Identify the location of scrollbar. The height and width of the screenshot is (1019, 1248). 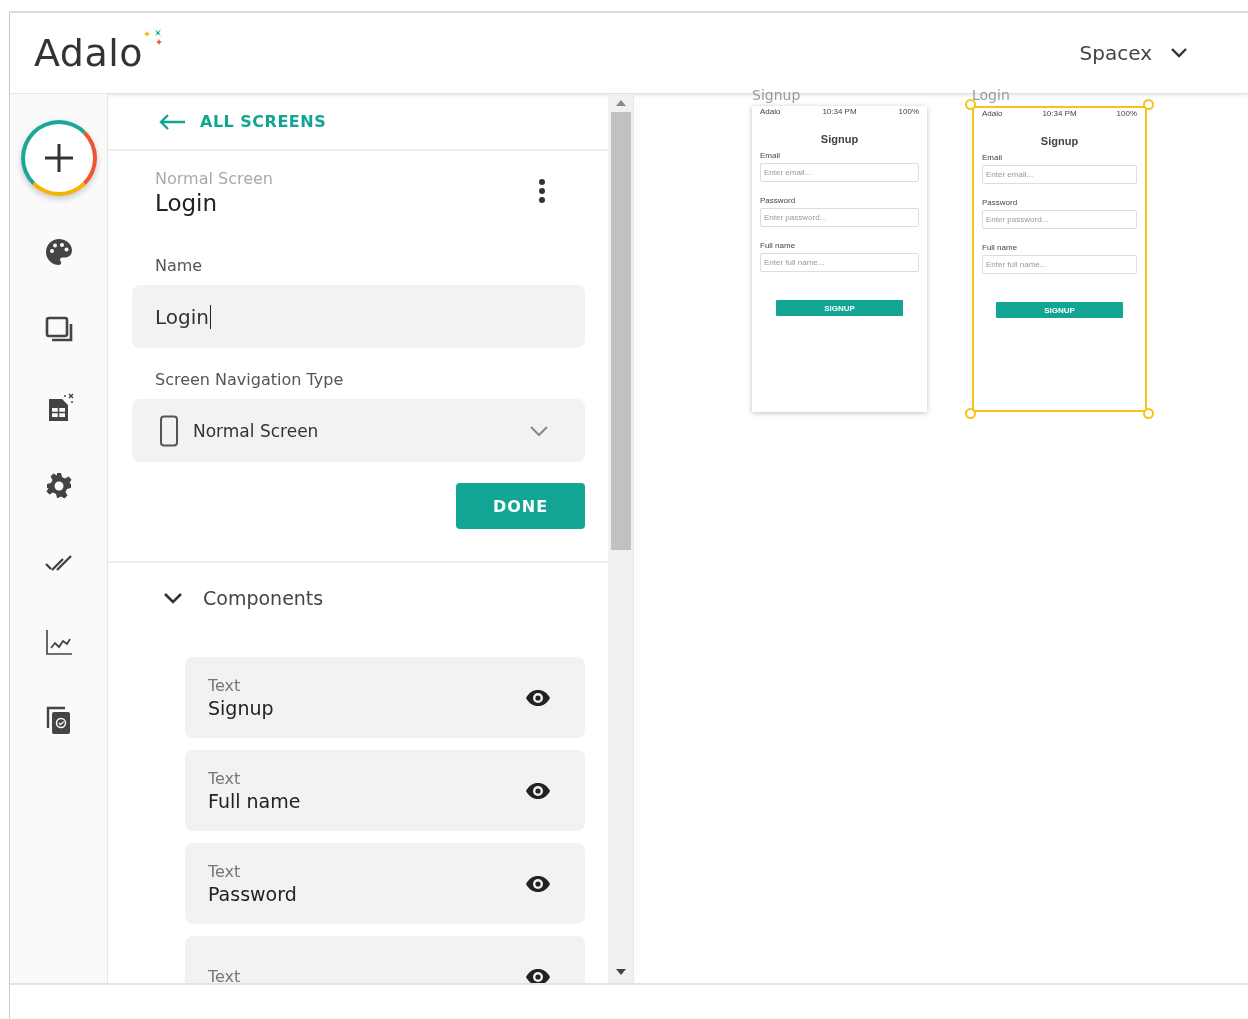
(620, 538).